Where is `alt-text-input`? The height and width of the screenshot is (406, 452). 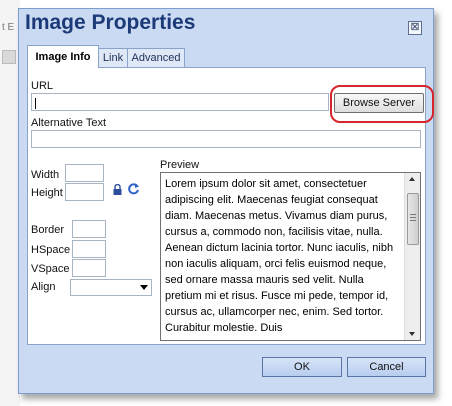 alt-text-input is located at coordinates (226, 139).